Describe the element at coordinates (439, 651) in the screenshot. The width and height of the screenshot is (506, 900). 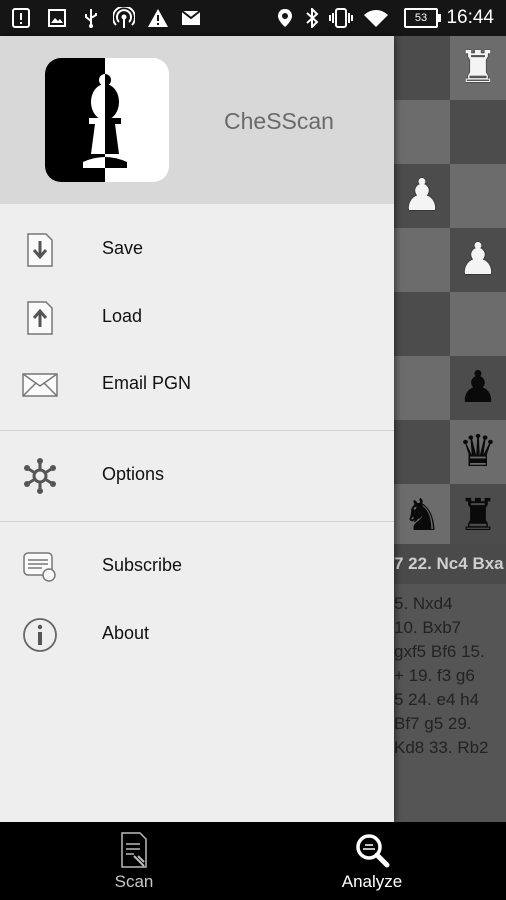
I see `pgn-line: gxf5 Bf6 15.` at that location.